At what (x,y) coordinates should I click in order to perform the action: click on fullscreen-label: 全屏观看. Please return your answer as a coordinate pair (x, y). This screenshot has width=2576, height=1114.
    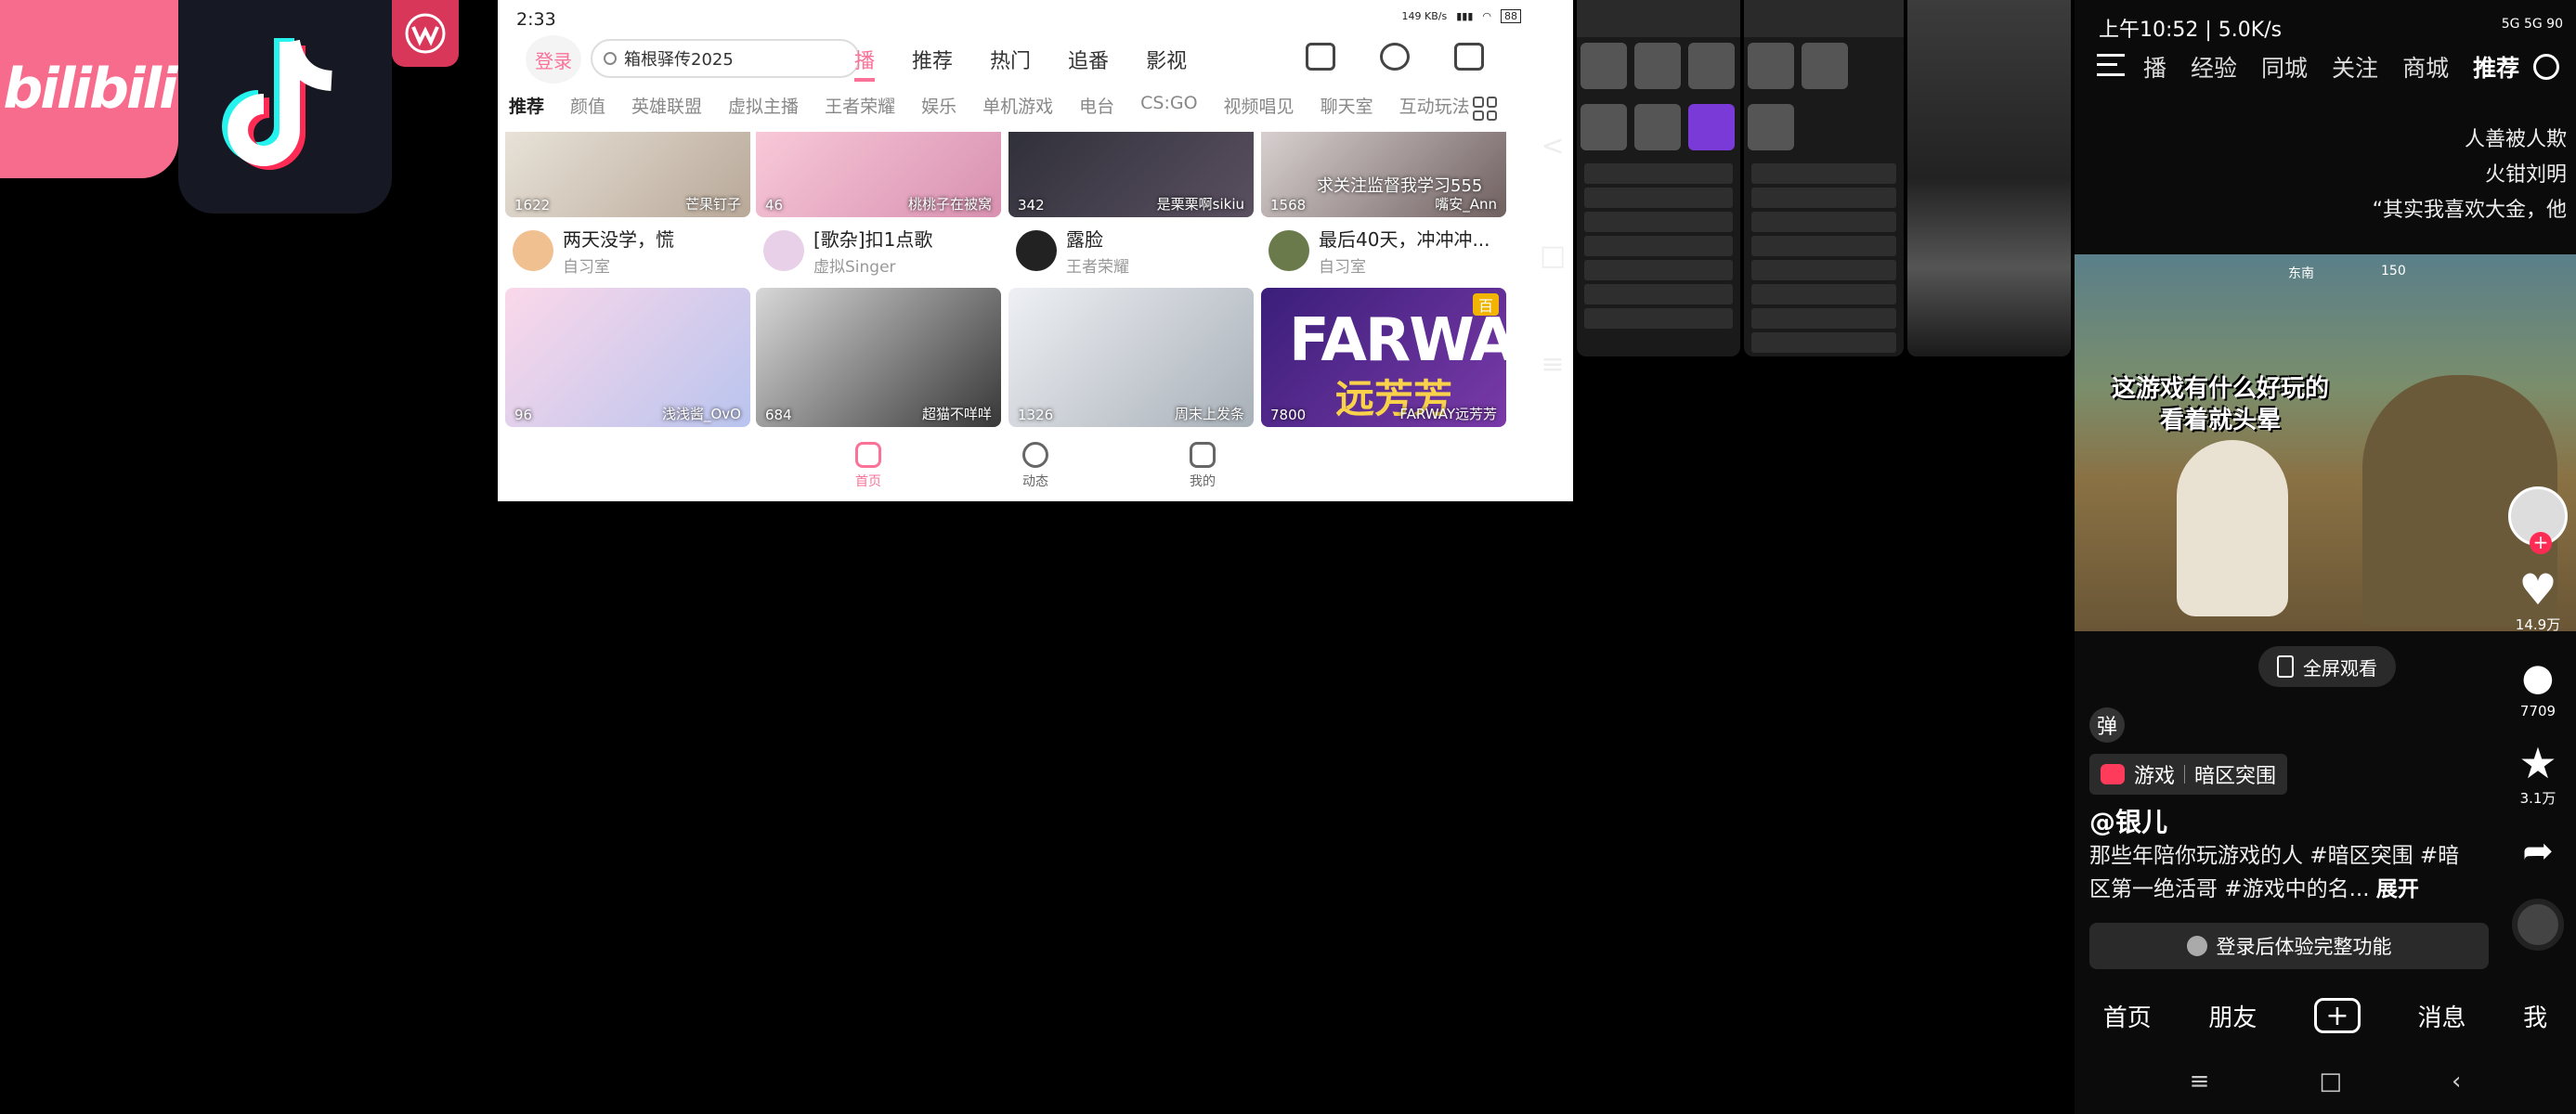
    Looking at the image, I should click on (2340, 668).